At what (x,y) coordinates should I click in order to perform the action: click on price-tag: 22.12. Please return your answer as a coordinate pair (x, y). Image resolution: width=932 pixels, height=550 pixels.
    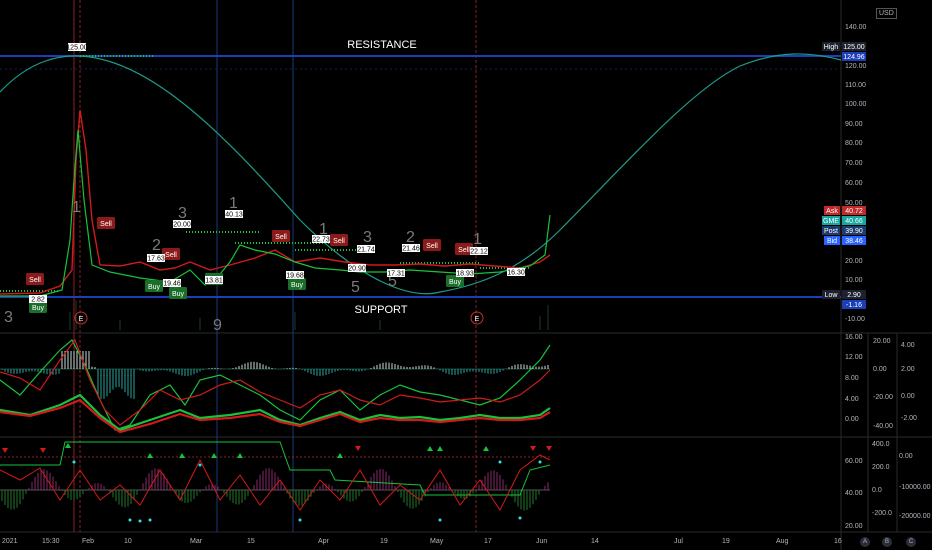
    Looking at the image, I should click on (479, 251).